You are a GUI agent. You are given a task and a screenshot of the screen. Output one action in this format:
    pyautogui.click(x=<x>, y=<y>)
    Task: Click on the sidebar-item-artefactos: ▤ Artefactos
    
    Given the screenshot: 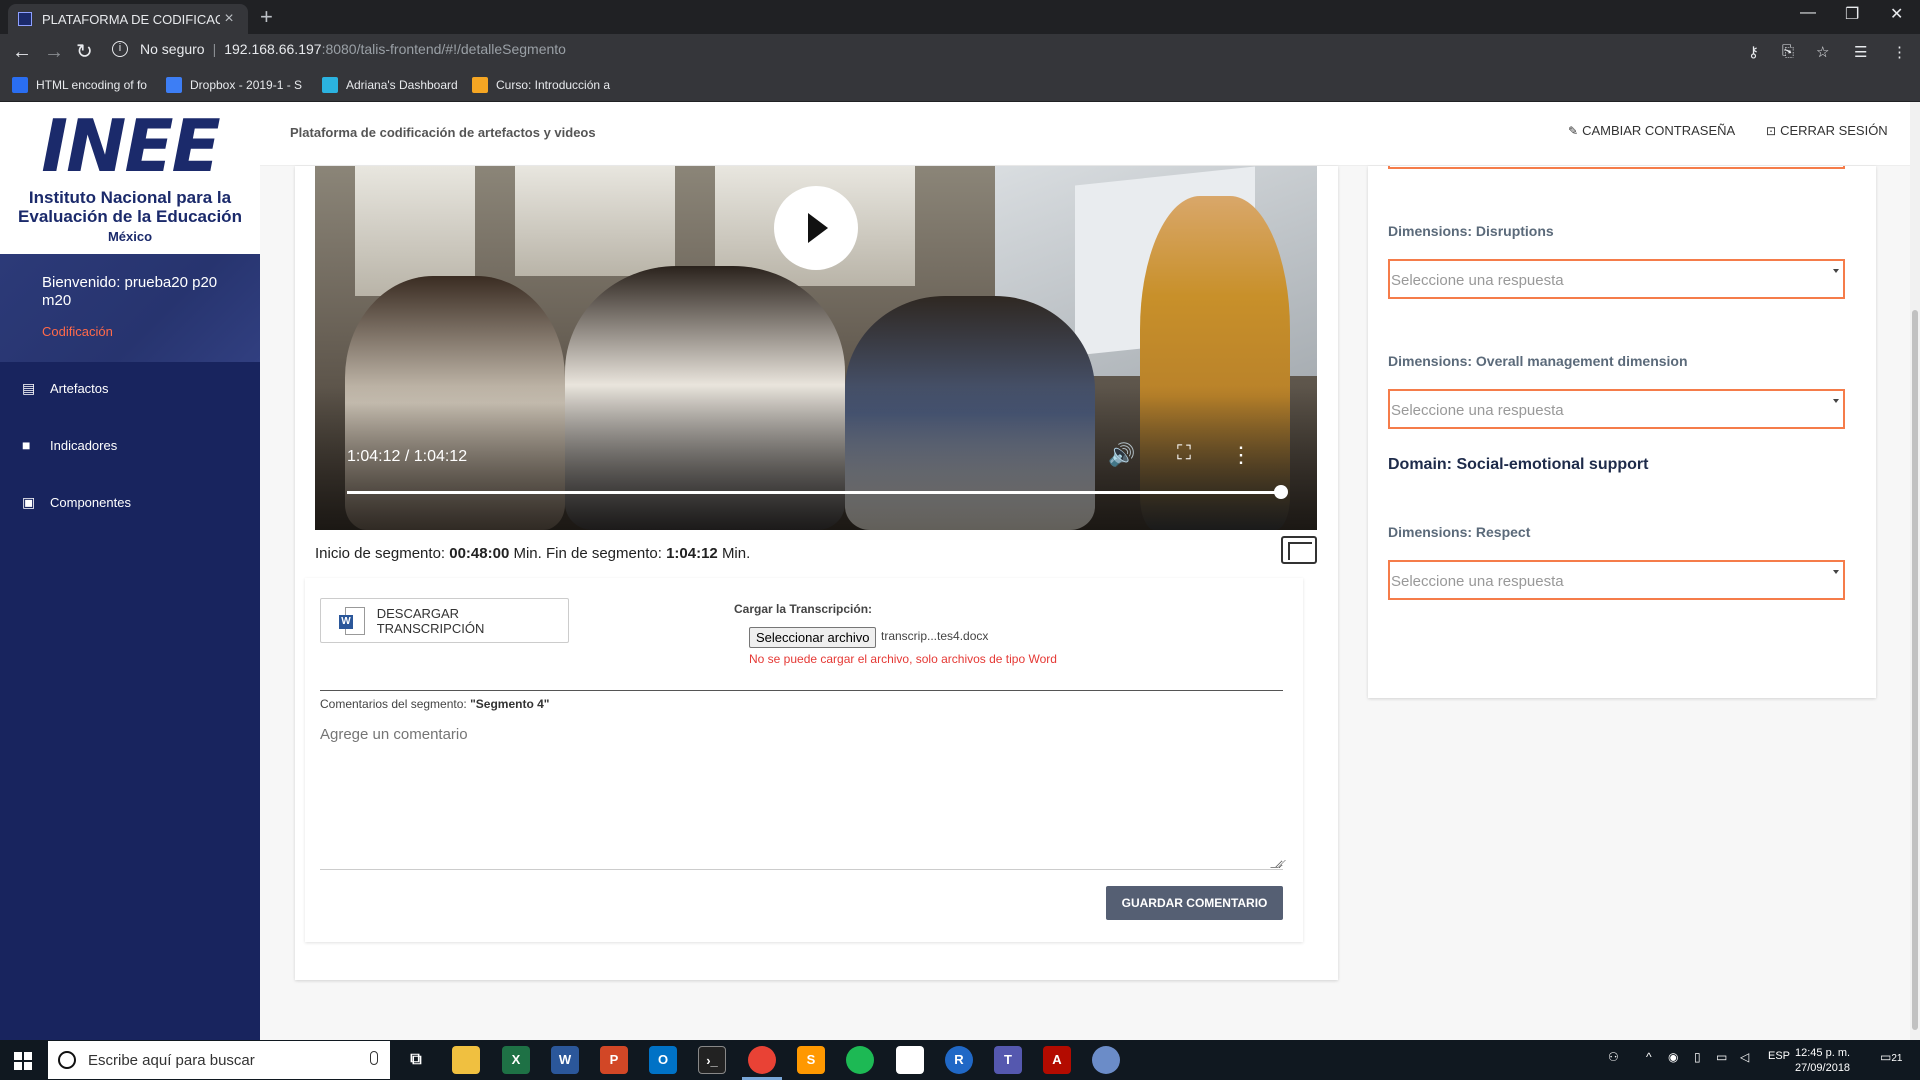 What is the action you would take?
    pyautogui.click(x=65, y=388)
    